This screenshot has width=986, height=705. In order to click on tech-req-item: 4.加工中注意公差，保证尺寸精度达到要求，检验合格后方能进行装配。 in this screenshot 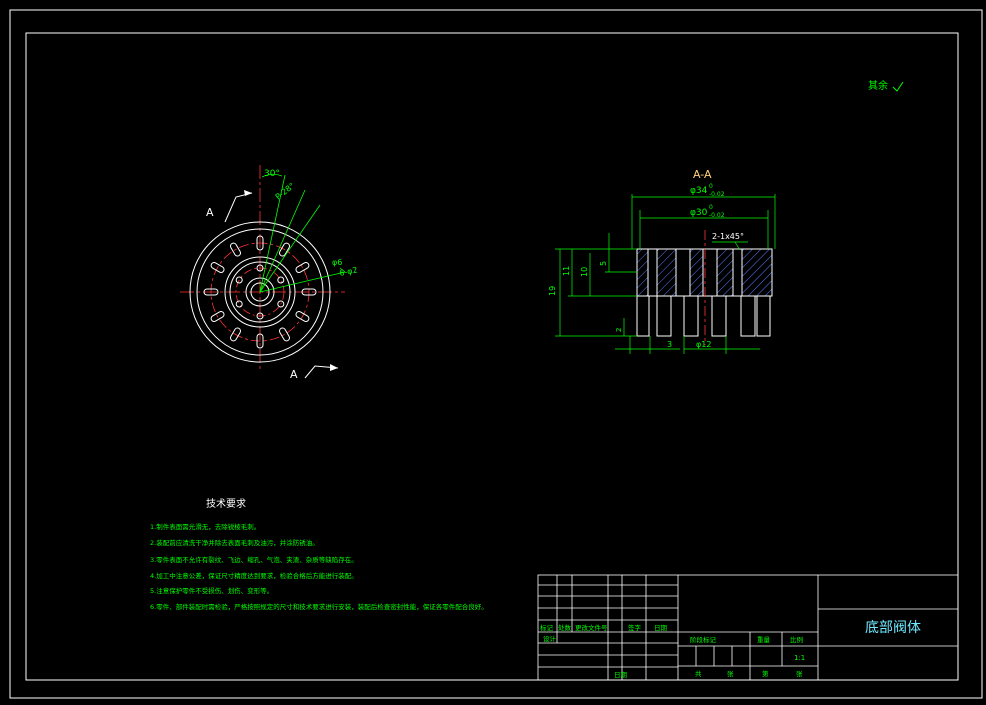, I will do `click(254, 575)`.